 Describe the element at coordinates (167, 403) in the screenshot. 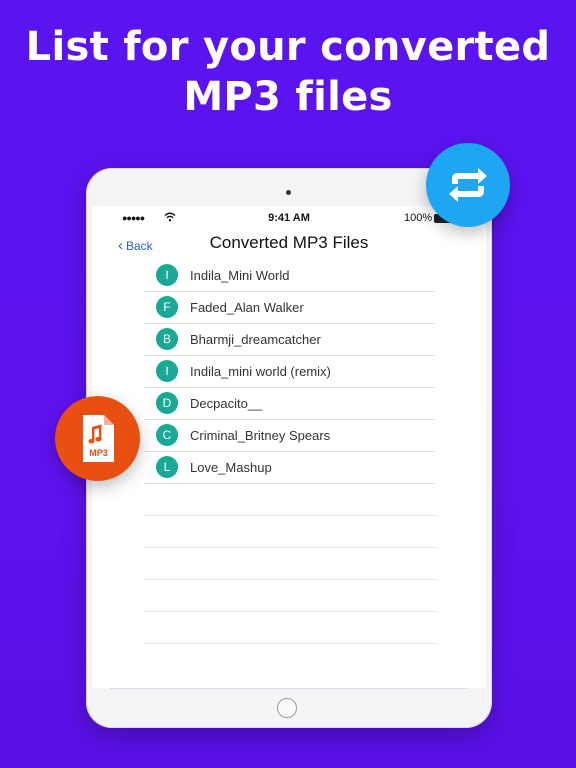

I see `initial-badge: D` at that location.